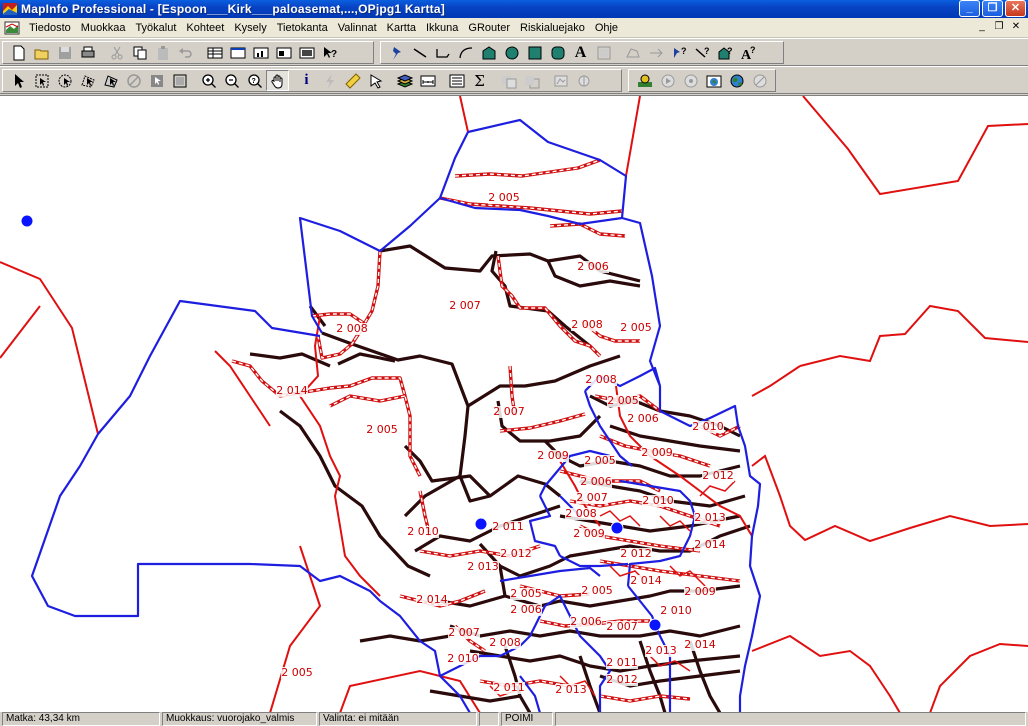 The image size is (1028, 726). Describe the element at coordinates (655, 52) in the screenshot. I see `add-node-button` at that location.